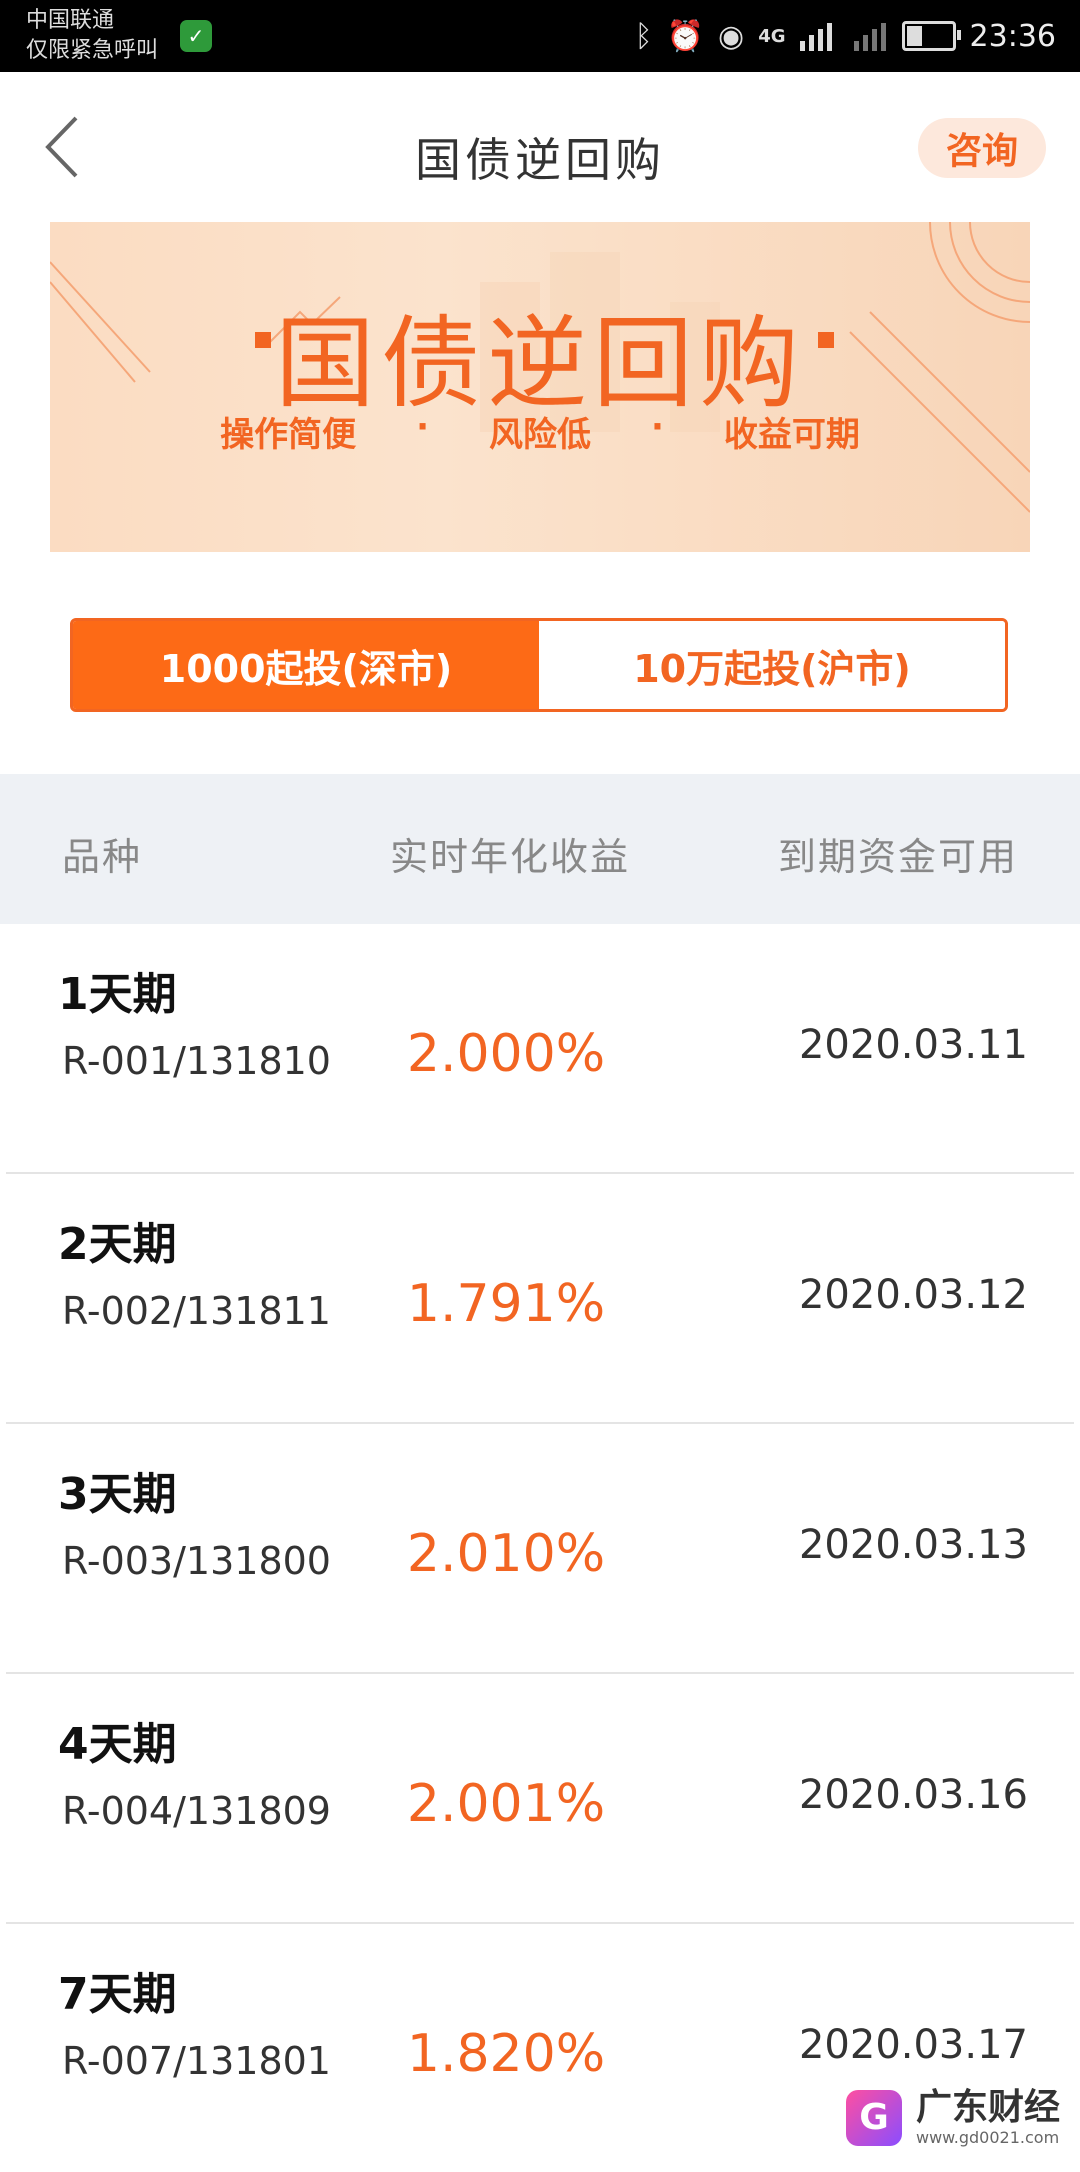  Describe the element at coordinates (772, 36) in the screenshot. I see `network-type-label: 4G` at that location.